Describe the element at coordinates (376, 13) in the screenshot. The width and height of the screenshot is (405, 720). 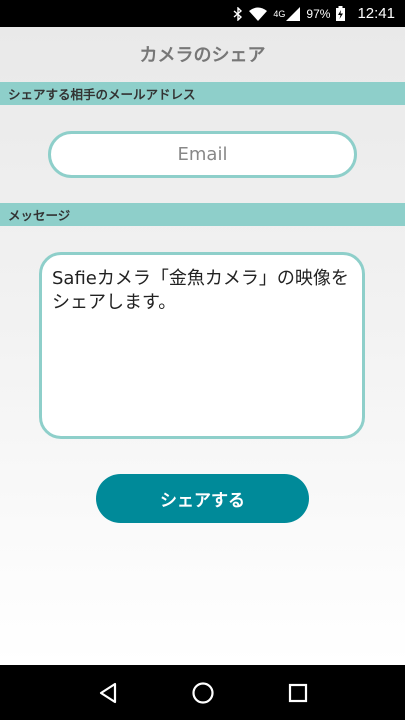
I see `clock: 12:41` at that location.